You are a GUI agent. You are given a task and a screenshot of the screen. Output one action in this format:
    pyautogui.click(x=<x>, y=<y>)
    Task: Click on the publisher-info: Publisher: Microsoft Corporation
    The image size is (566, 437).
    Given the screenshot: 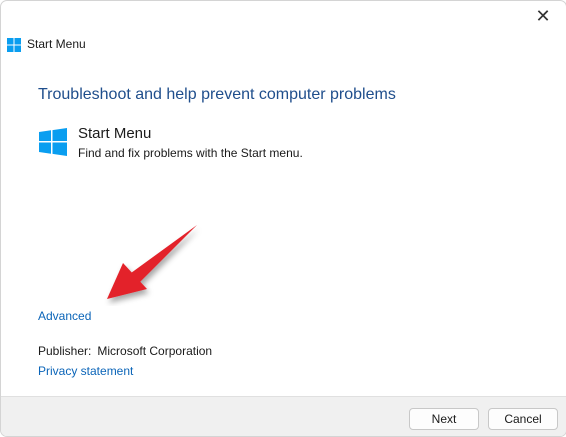 What is the action you would take?
    pyautogui.click(x=125, y=351)
    